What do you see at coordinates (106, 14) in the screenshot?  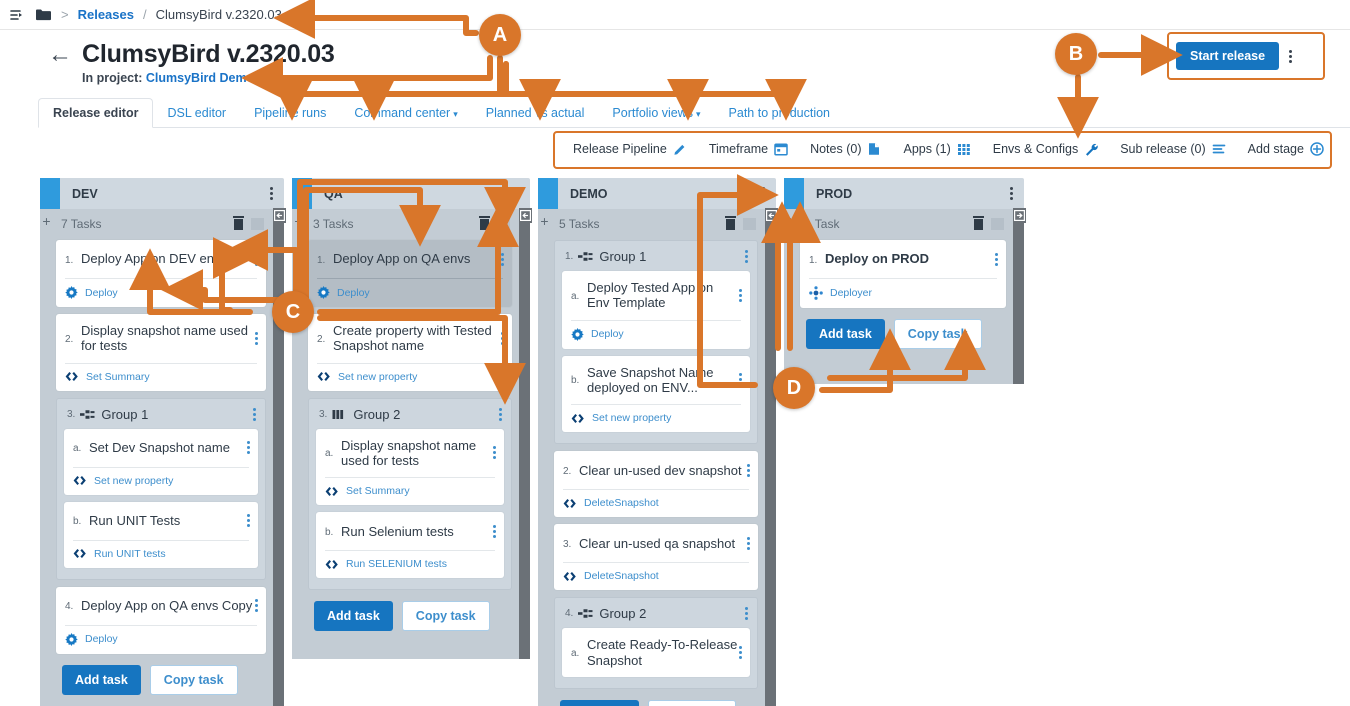 I see `breadcrumb-releases-link: Releases` at bounding box center [106, 14].